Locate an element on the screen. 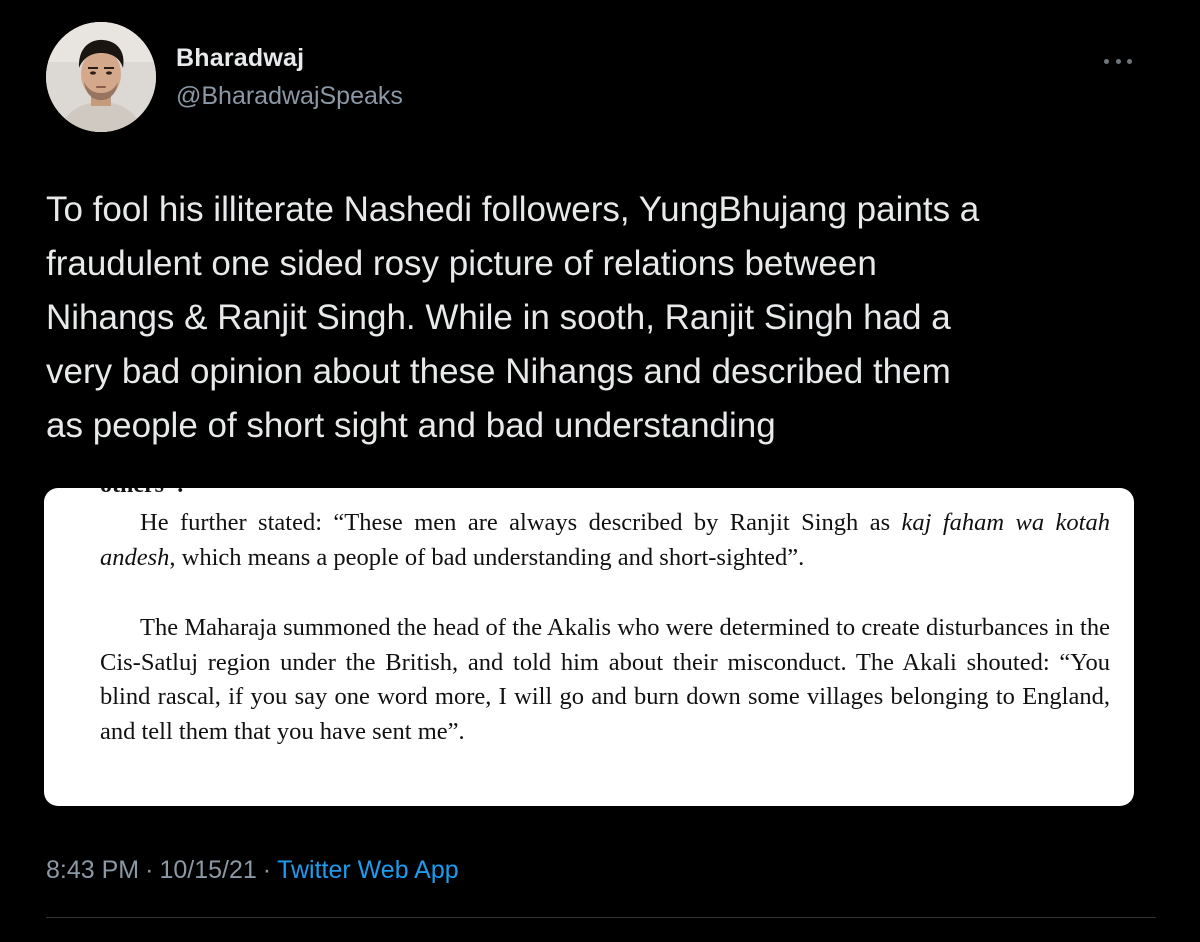  tweet-date: 10/15/21 is located at coordinates (207, 870).